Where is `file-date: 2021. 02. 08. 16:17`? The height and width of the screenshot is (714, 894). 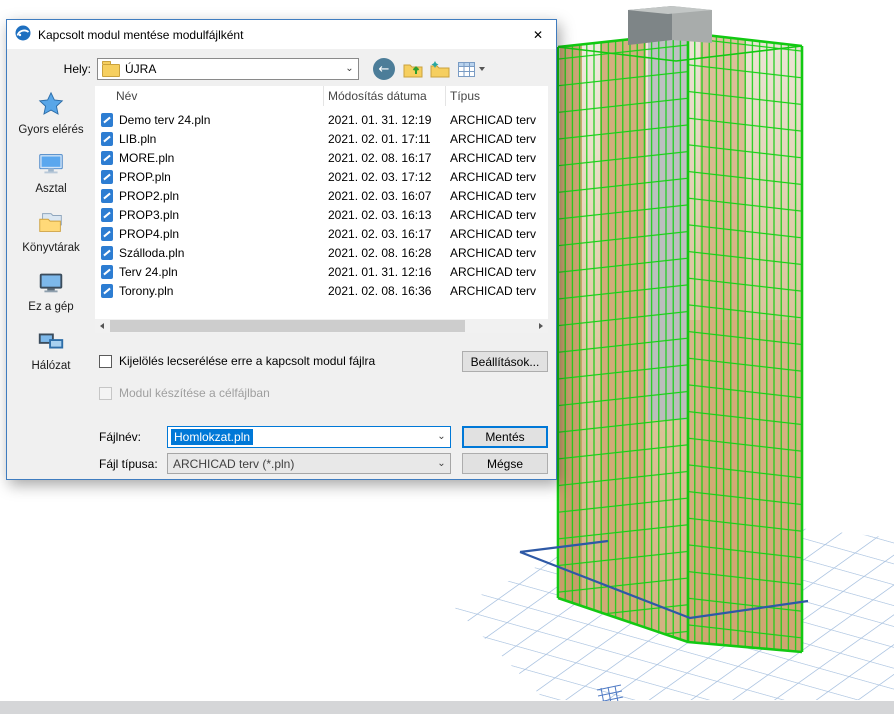 file-date: 2021. 02. 08. 16:17 is located at coordinates (380, 157).